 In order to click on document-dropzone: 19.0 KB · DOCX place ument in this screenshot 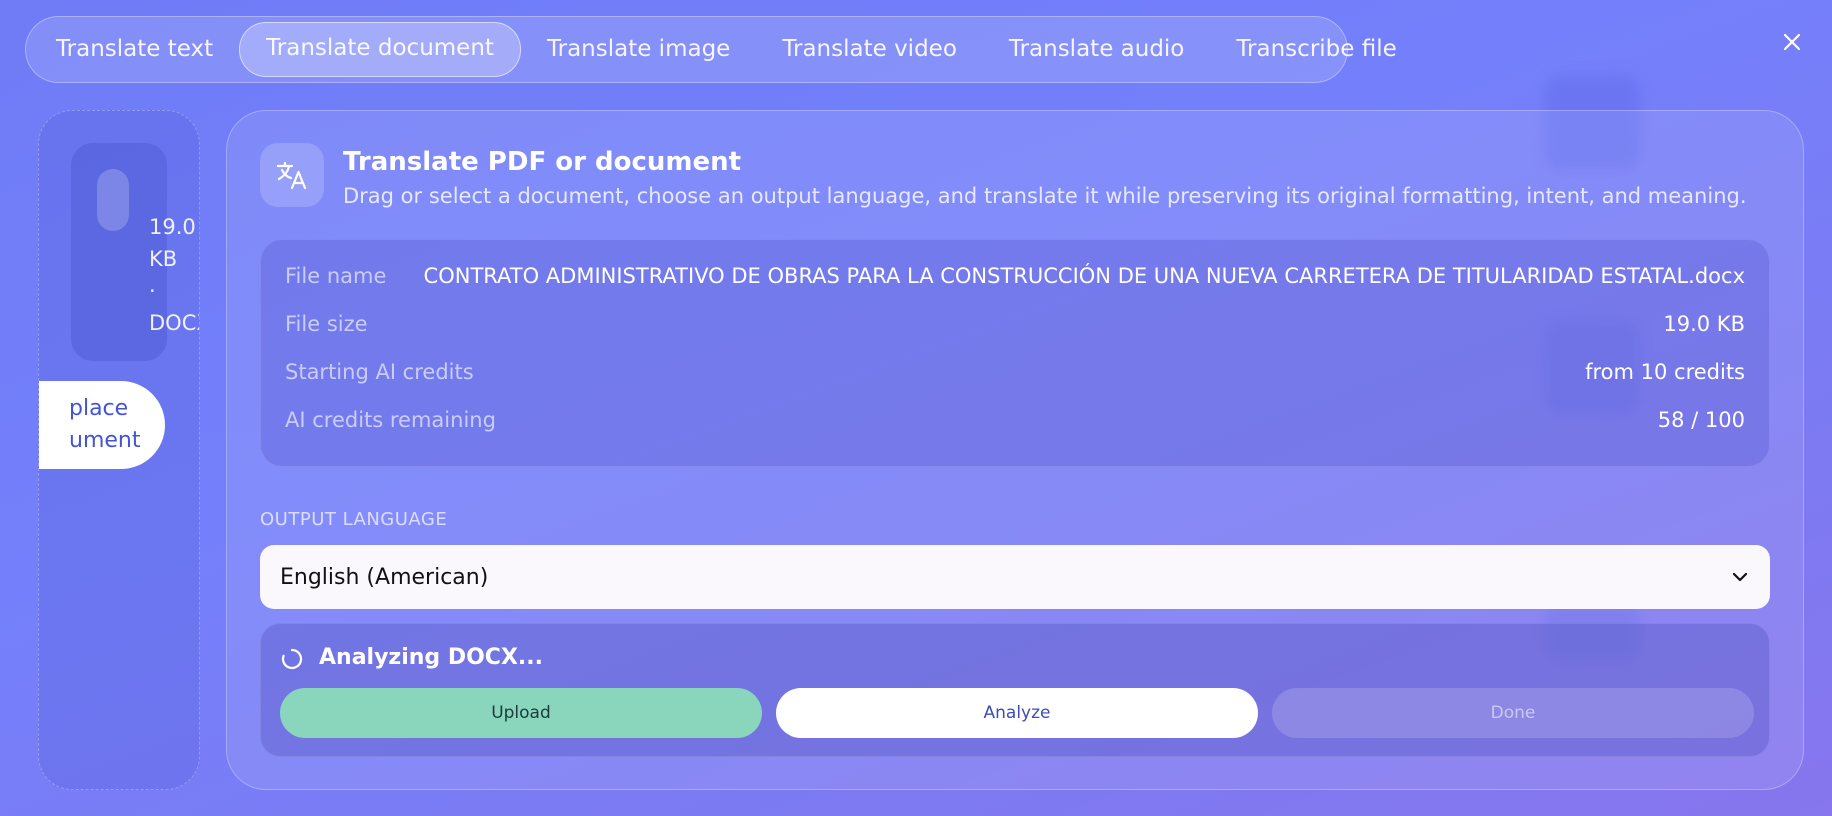, I will do `click(119, 450)`.